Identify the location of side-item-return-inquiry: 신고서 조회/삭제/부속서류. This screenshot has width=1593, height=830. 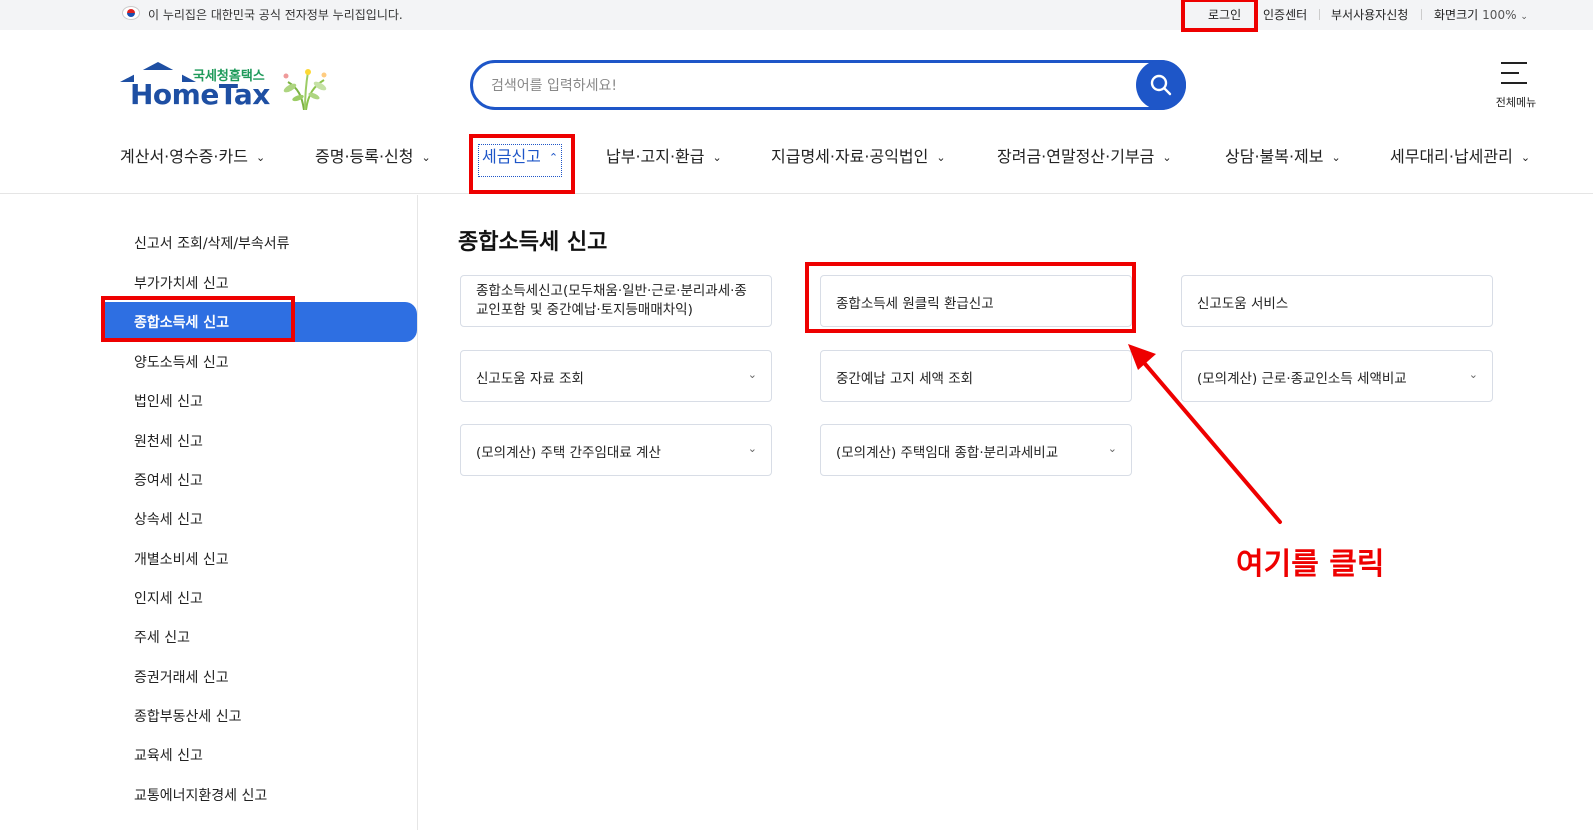
(212, 243).